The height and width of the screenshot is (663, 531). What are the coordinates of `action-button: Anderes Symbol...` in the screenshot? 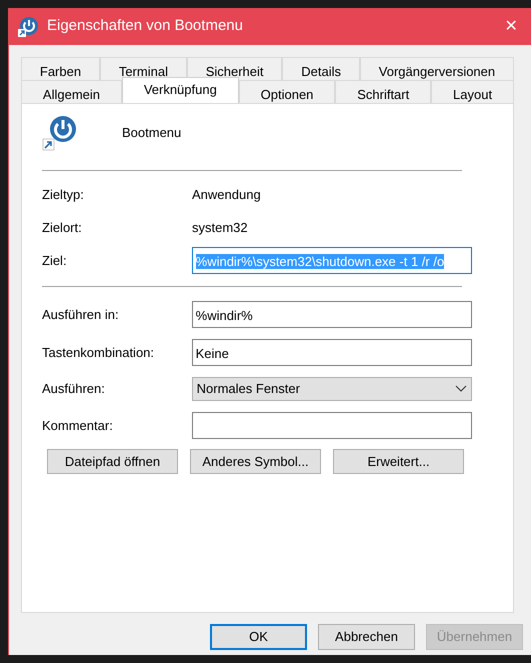 It's located at (255, 461).